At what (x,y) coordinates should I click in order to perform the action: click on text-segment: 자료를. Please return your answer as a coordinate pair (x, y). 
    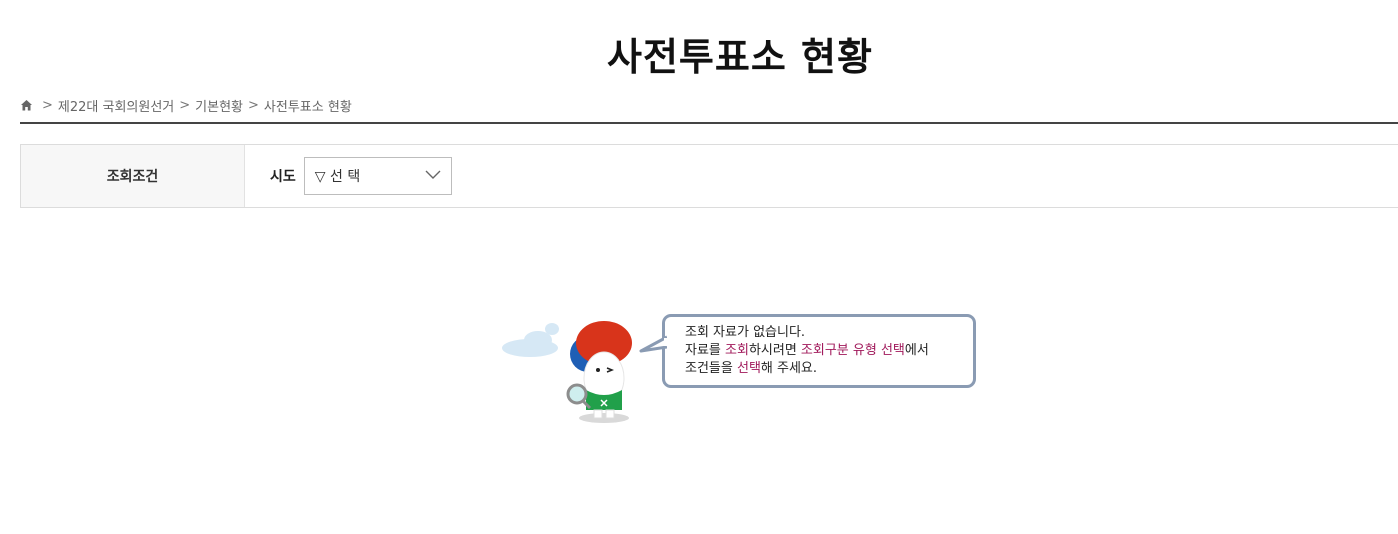
    Looking at the image, I should click on (705, 350).